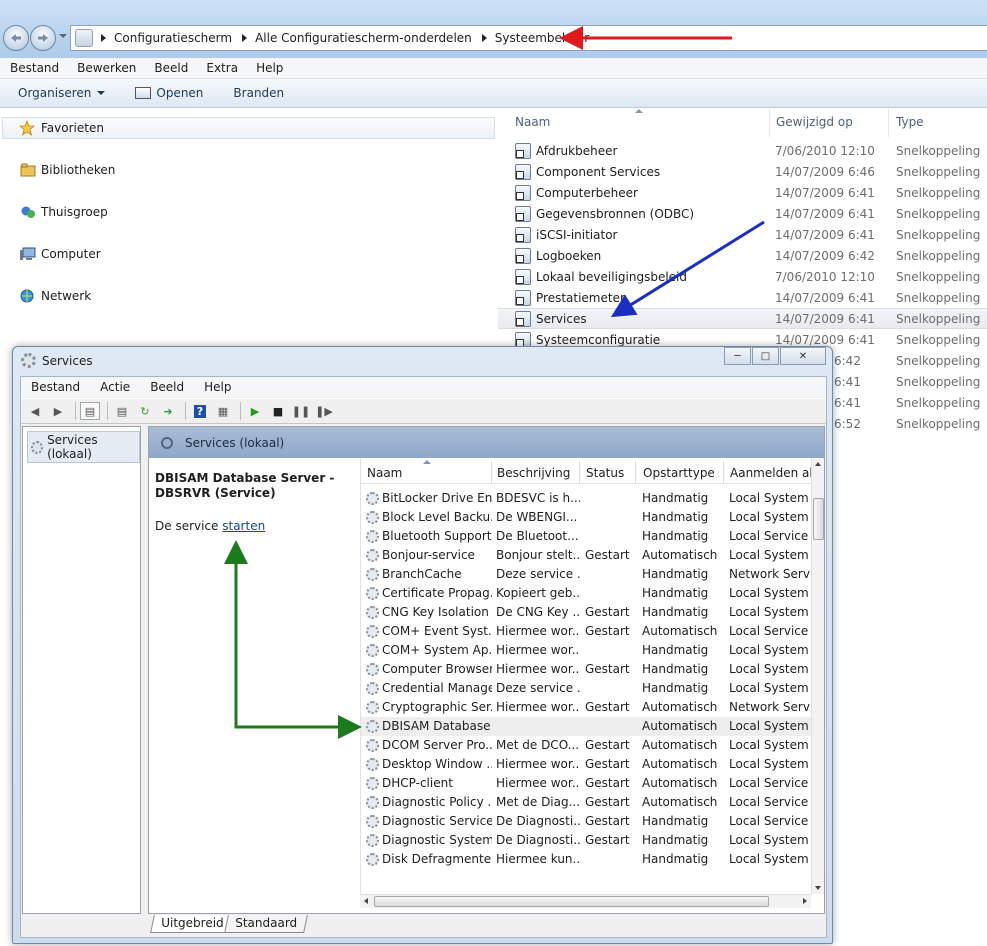 The height and width of the screenshot is (946, 987). Describe the element at coordinates (243, 526) in the screenshot. I see `start-service-link: starten` at that location.